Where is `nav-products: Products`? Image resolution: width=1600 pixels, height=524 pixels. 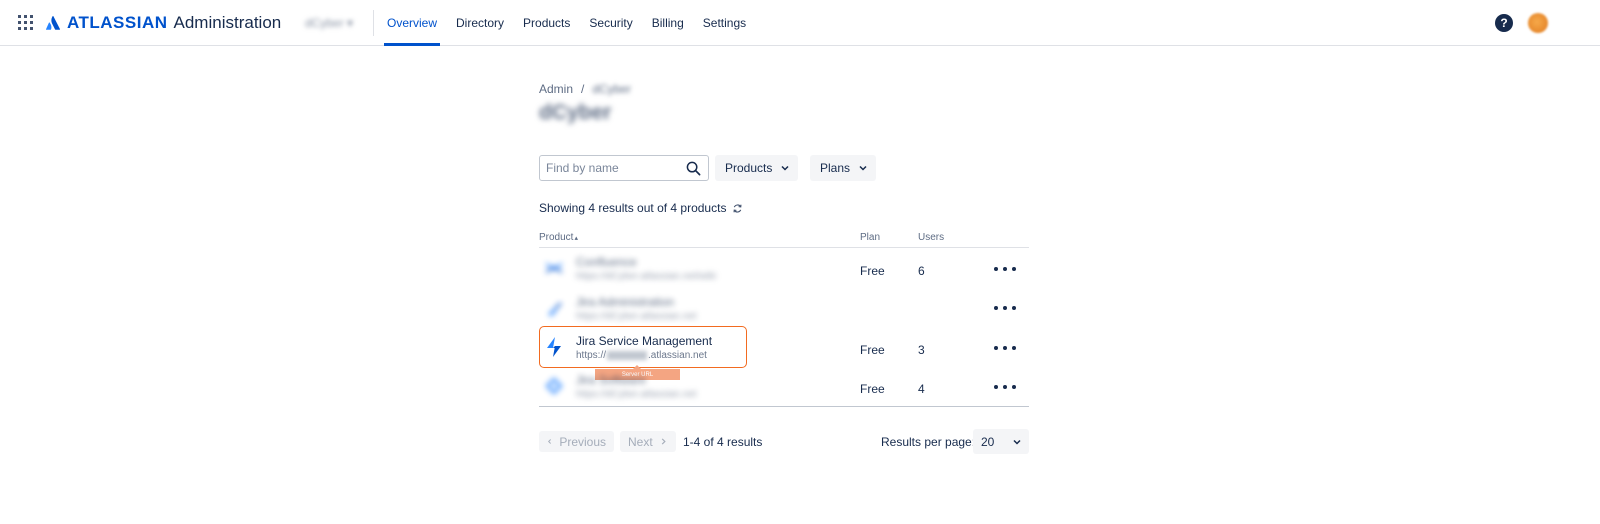
nav-products: Products is located at coordinates (546, 23).